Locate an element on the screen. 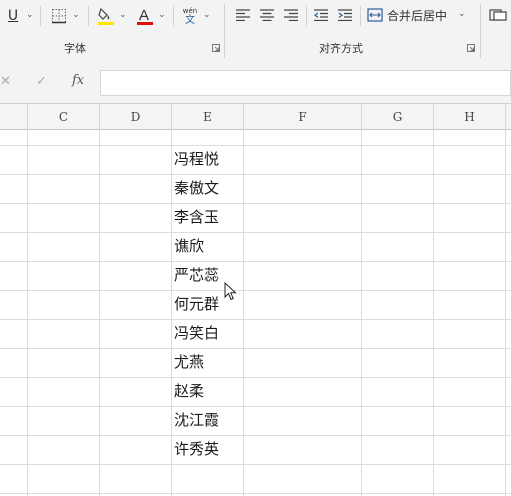 This screenshot has width=511, height=496. cell-styles-icon is located at coordinates (498, 15).